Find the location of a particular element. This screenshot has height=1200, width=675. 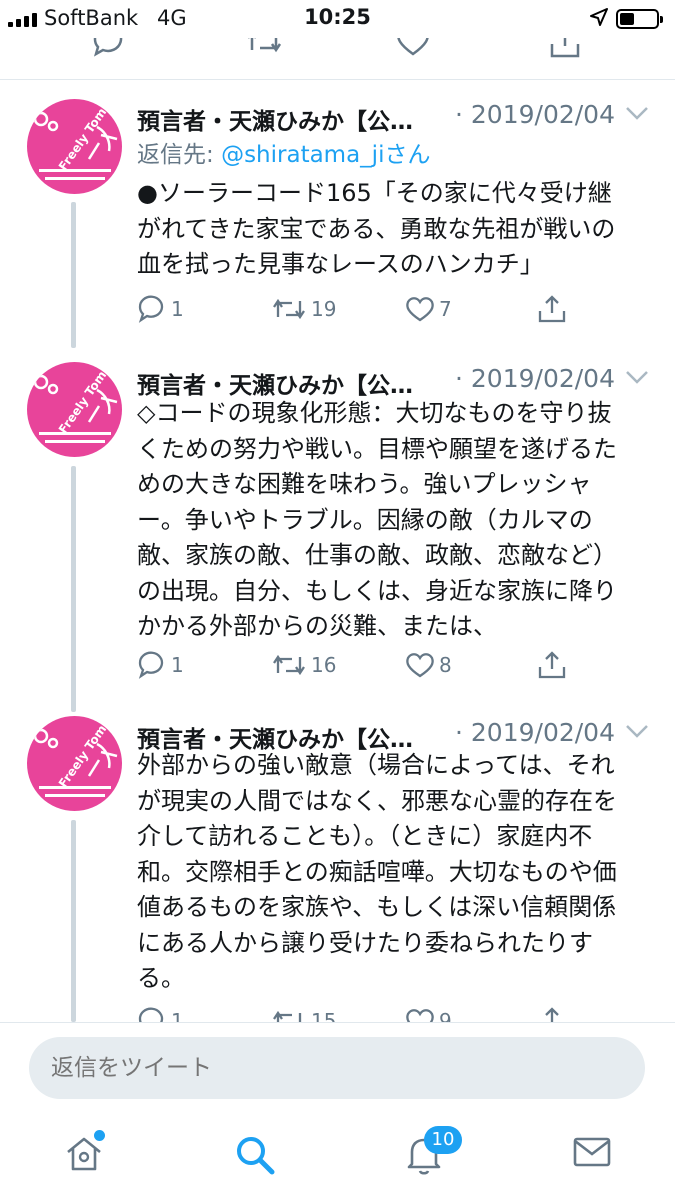

retweet-button: 16 is located at coordinates (303, 665).